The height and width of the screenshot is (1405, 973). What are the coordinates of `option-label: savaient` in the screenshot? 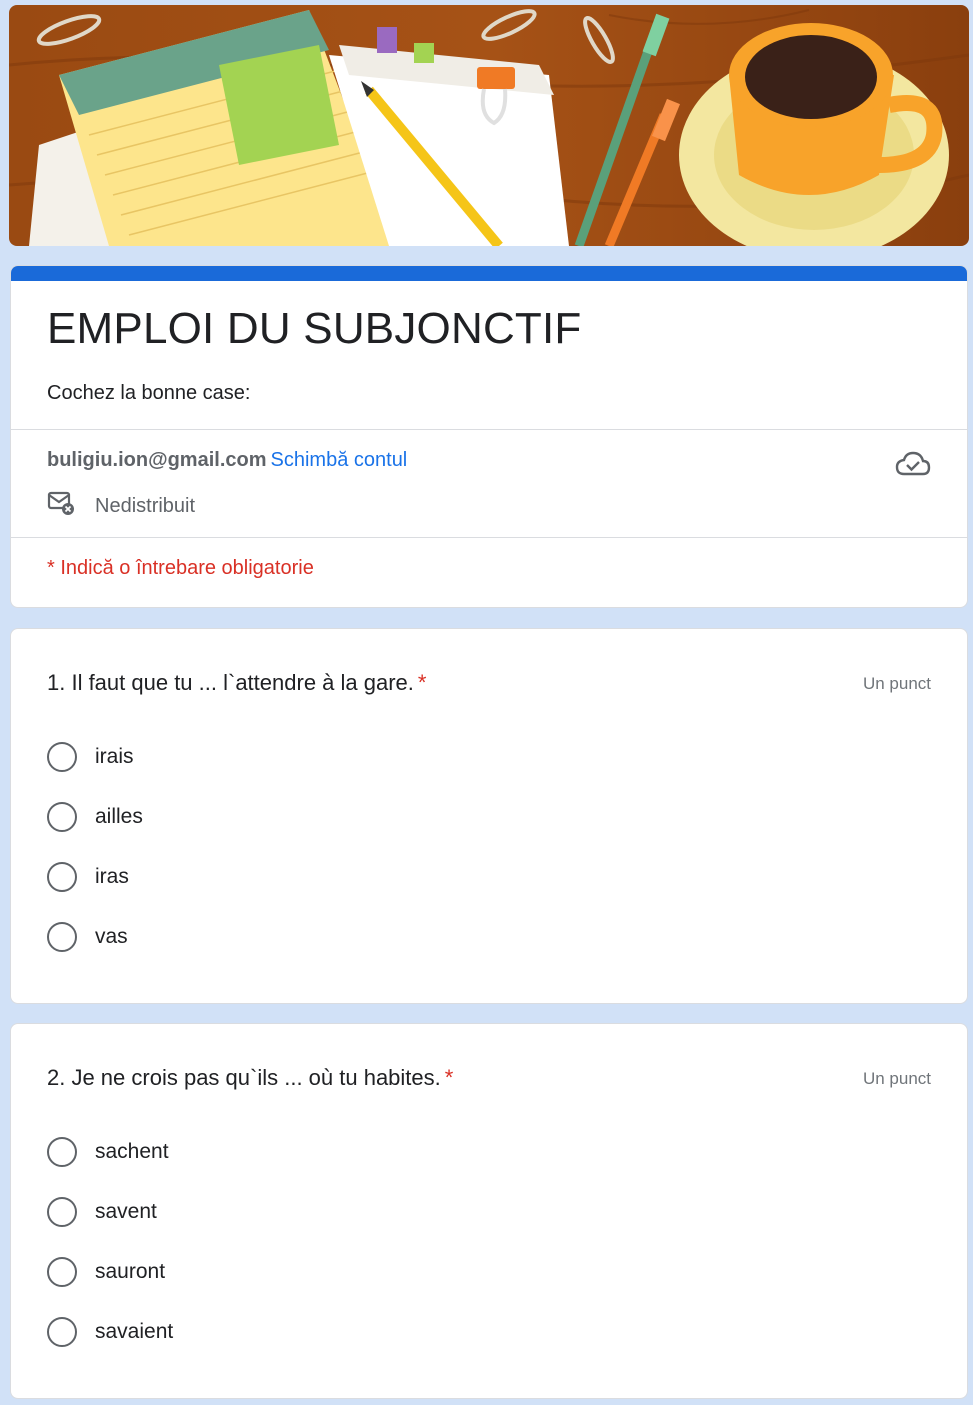 It's located at (134, 1331).